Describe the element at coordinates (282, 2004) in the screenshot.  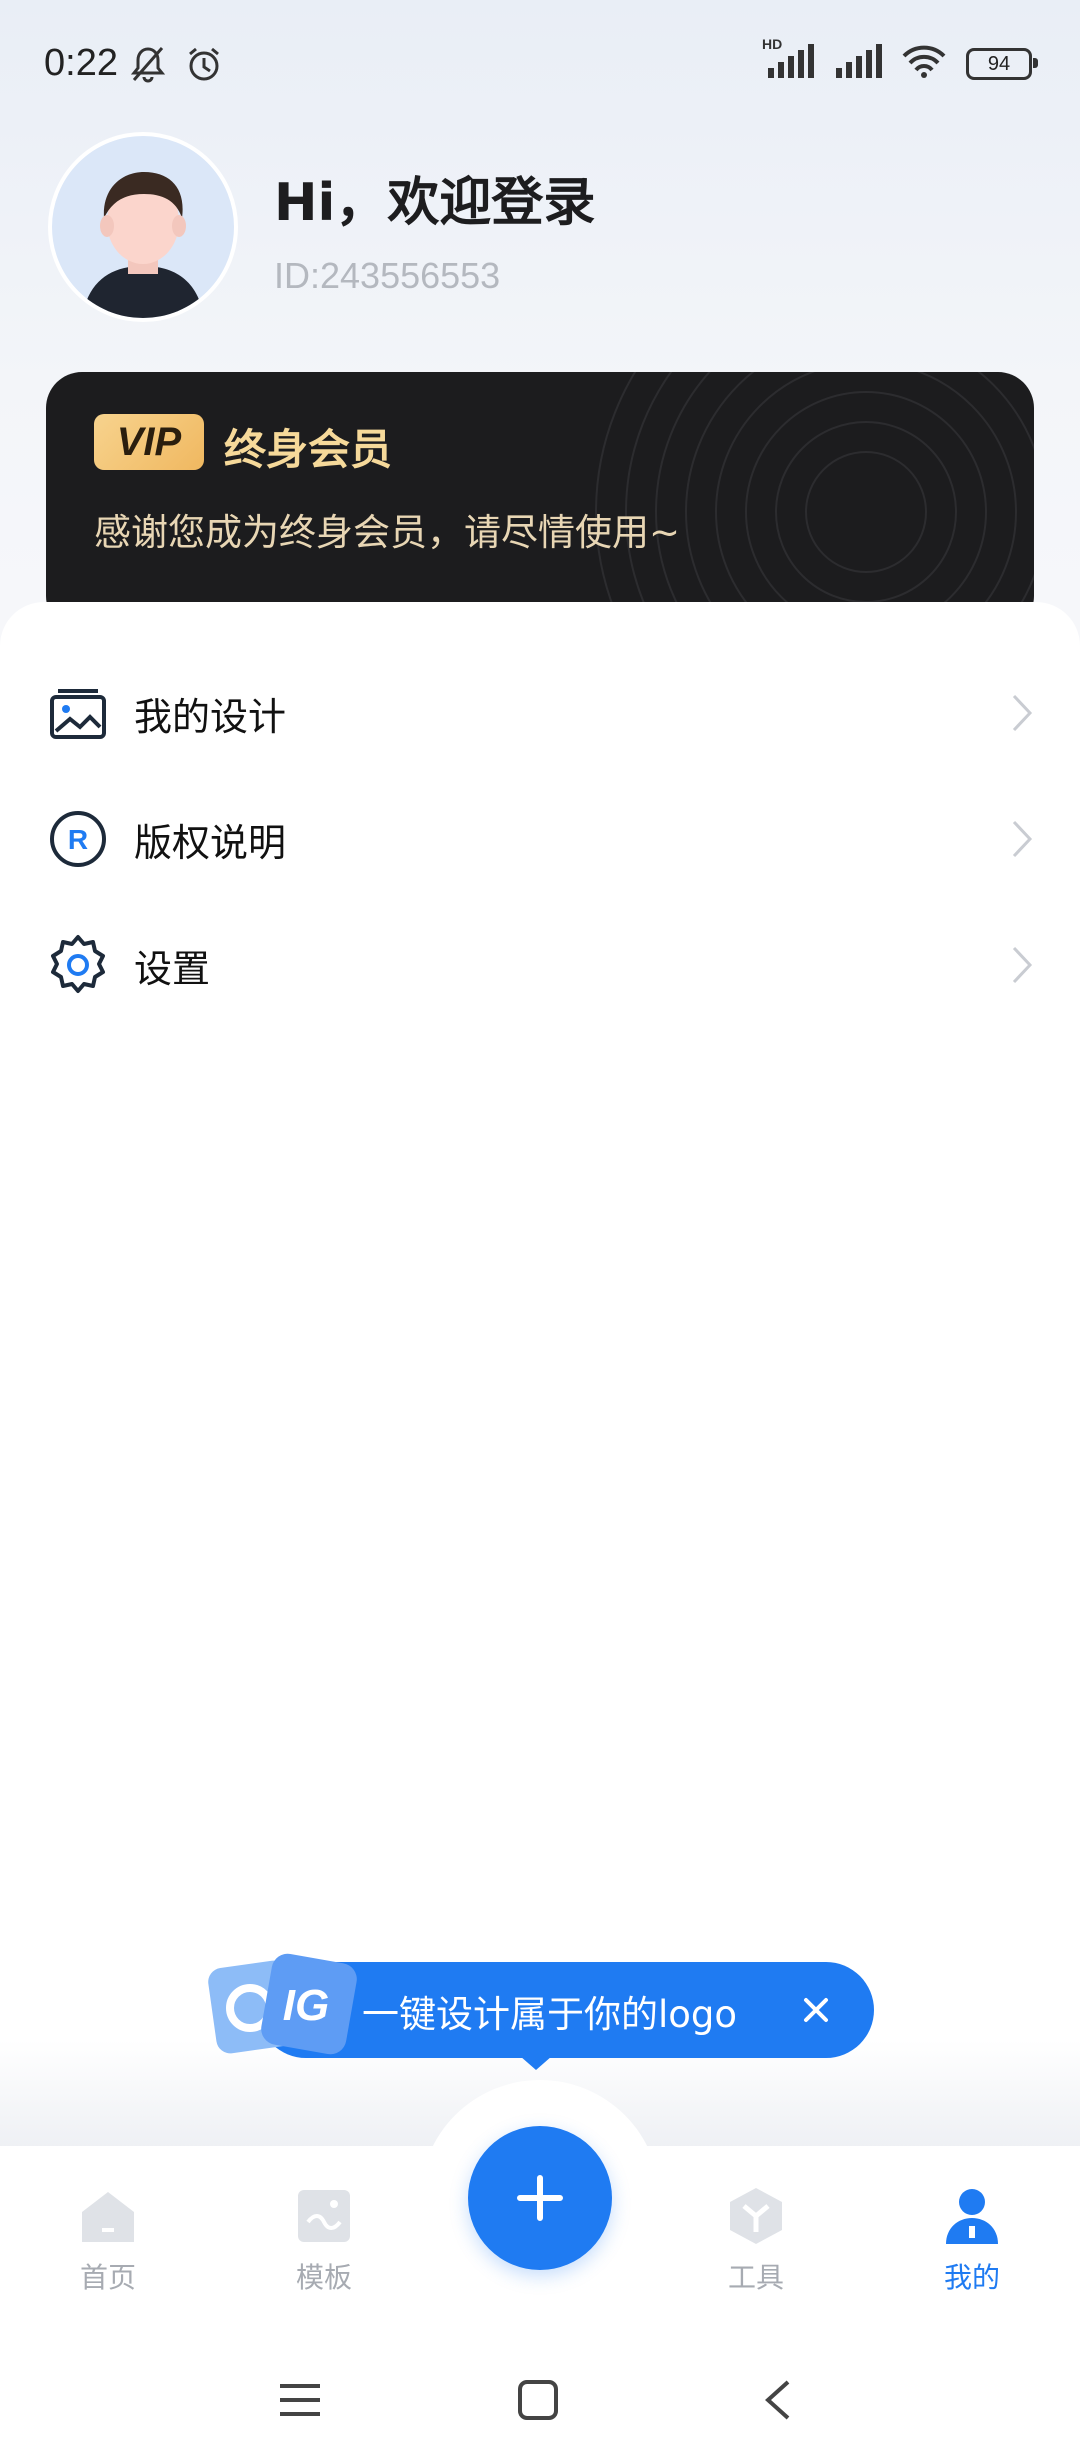
I see `logo-cards-icon: IG` at that location.